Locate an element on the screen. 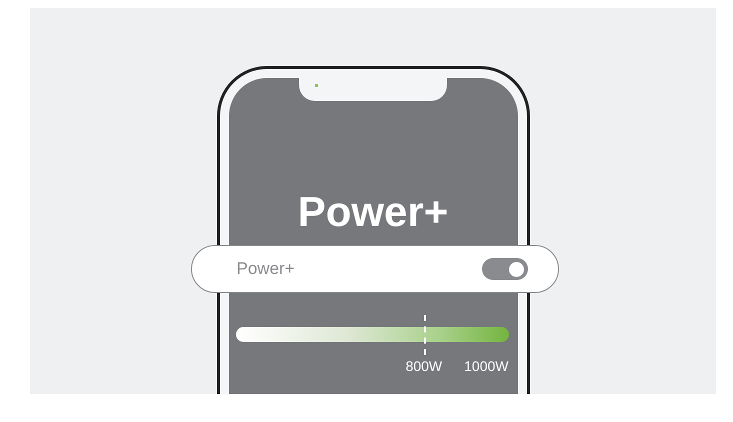 This screenshot has width=733, height=422. camera-icon is located at coordinates (316, 85).